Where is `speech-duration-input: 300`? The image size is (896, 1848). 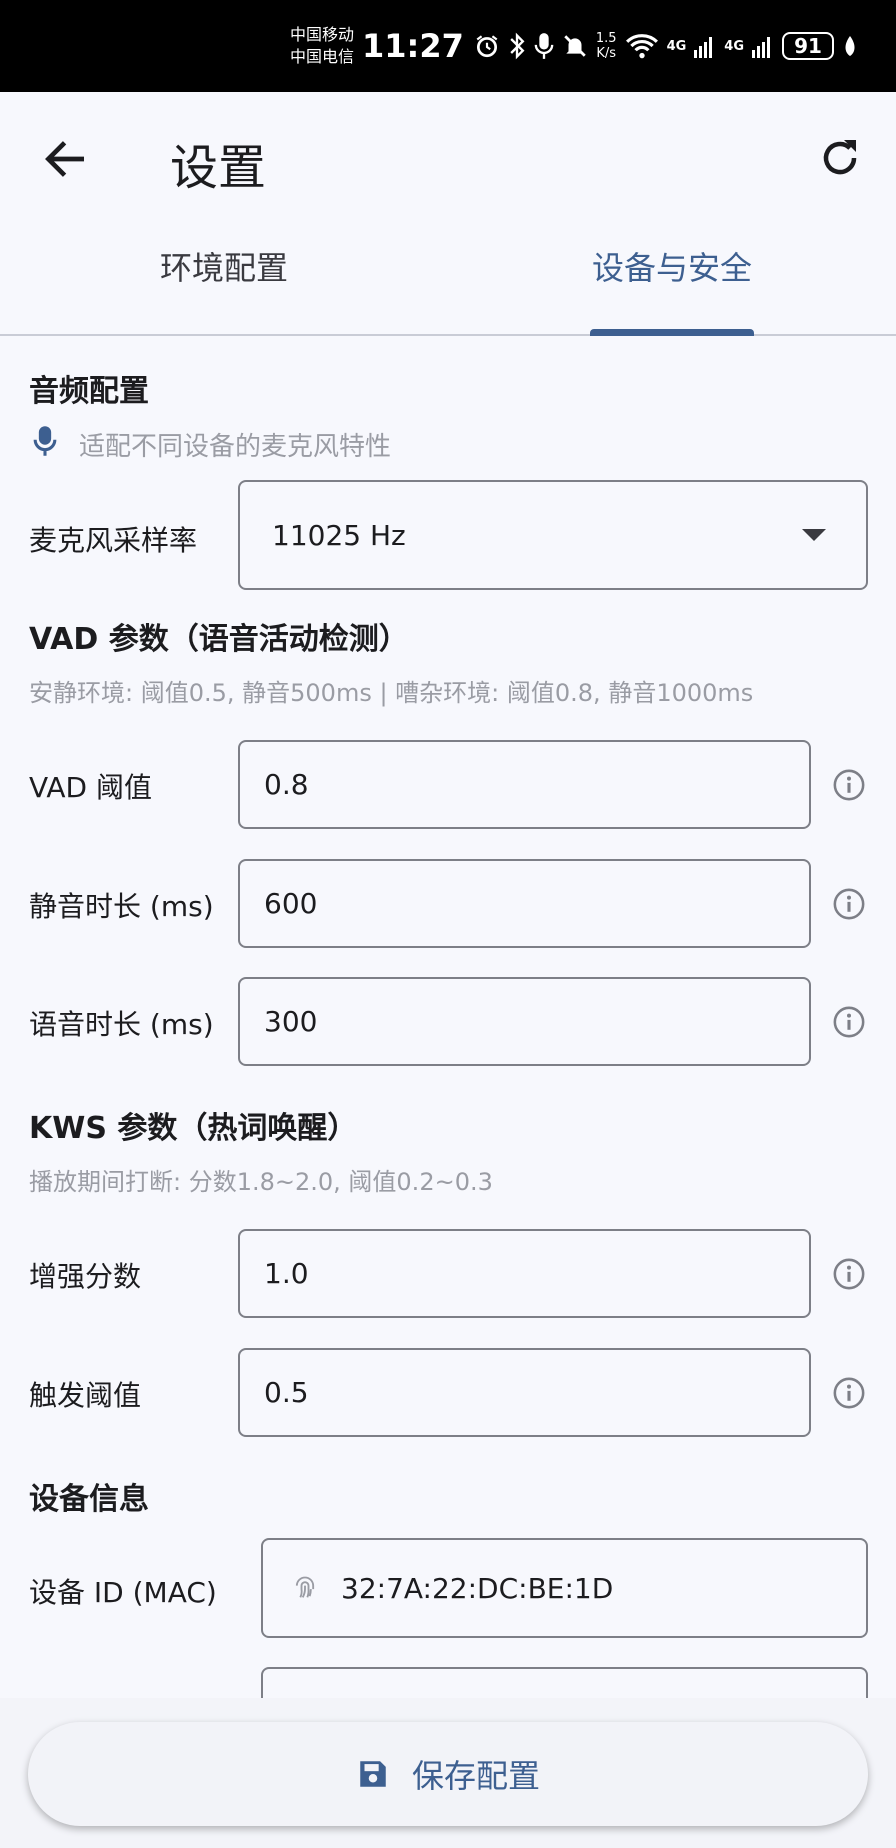 speech-duration-input: 300 is located at coordinates (524, 1021).